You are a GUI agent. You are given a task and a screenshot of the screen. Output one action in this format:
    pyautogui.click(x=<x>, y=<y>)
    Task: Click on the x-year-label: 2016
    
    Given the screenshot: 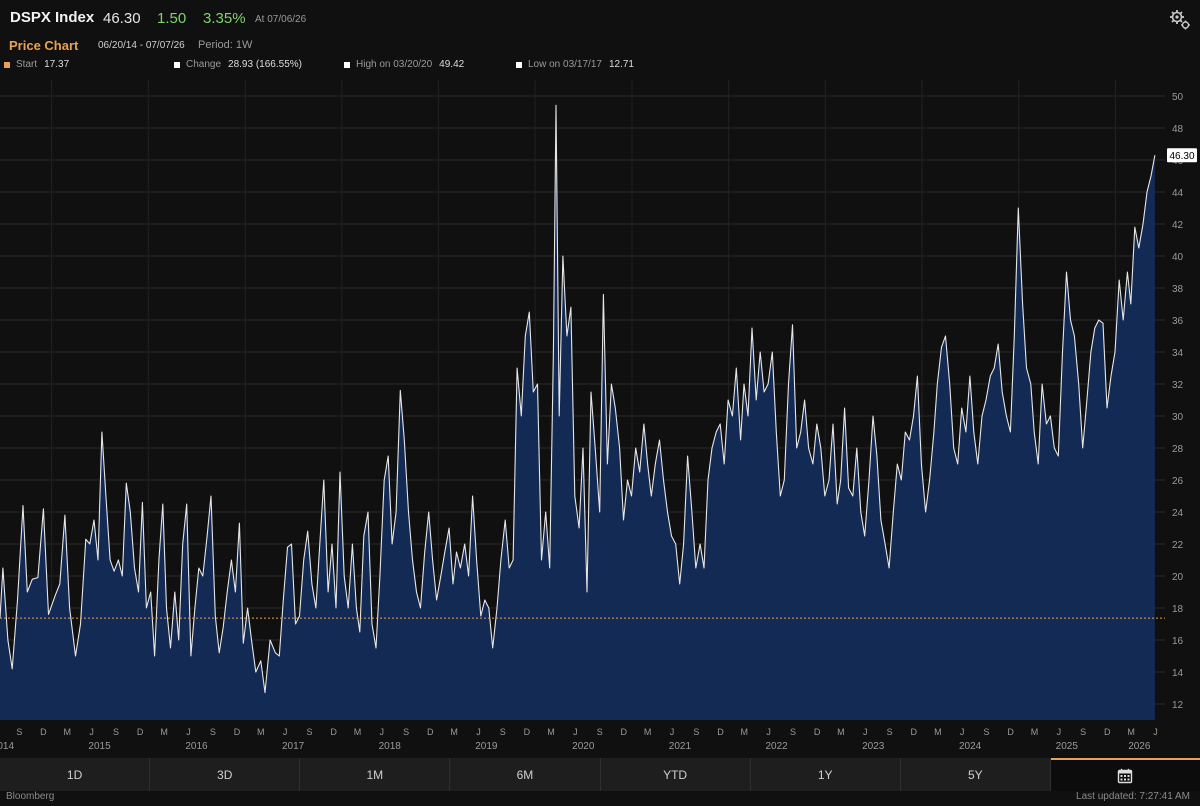 What is the action you would take?
    pyautogui.click(x=196, y=746)
    